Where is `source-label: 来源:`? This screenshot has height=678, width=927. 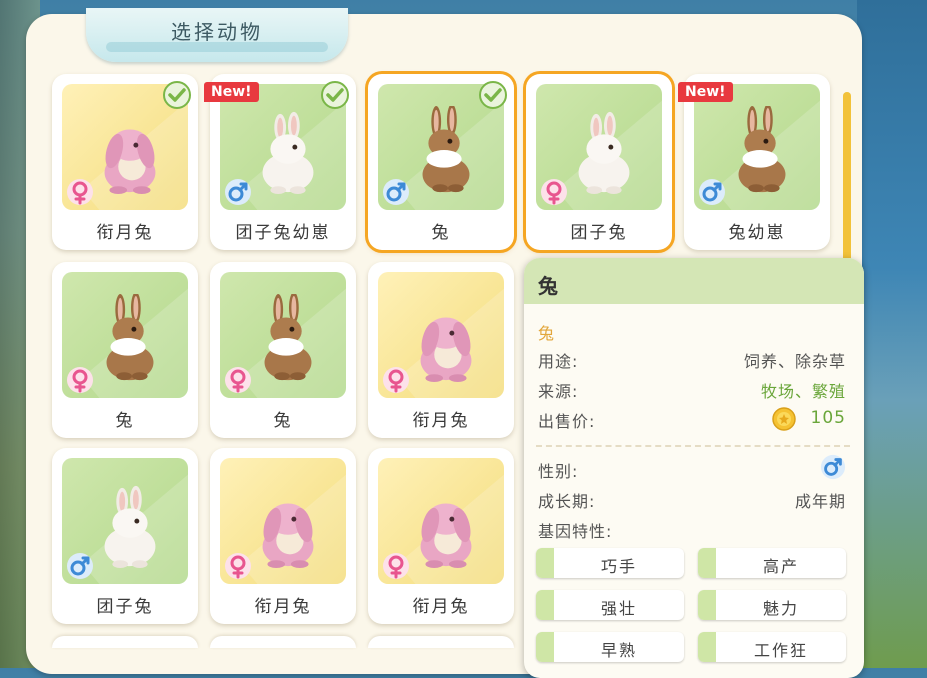 source-label: 来源: is located at coordinates (558, 391).